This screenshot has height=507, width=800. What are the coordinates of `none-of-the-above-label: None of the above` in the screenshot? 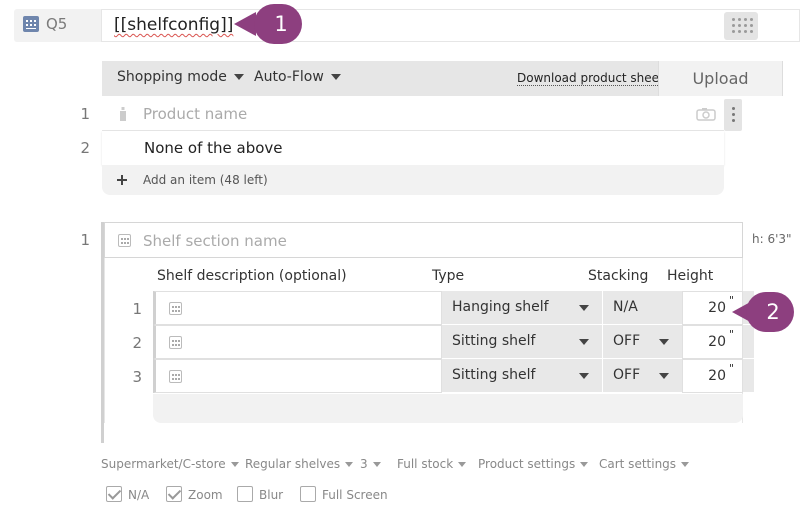 It's located at (213, 148).